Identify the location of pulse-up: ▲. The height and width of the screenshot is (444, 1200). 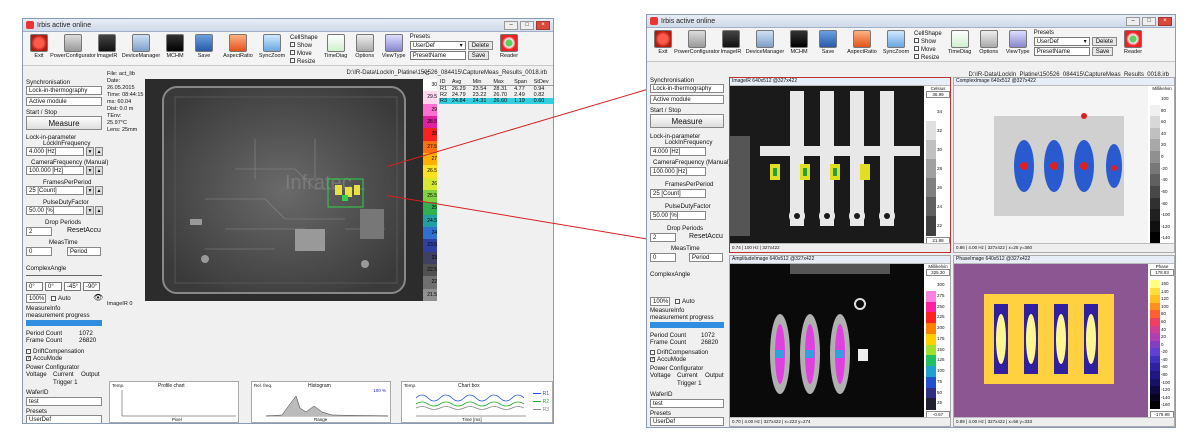
(99, 210).